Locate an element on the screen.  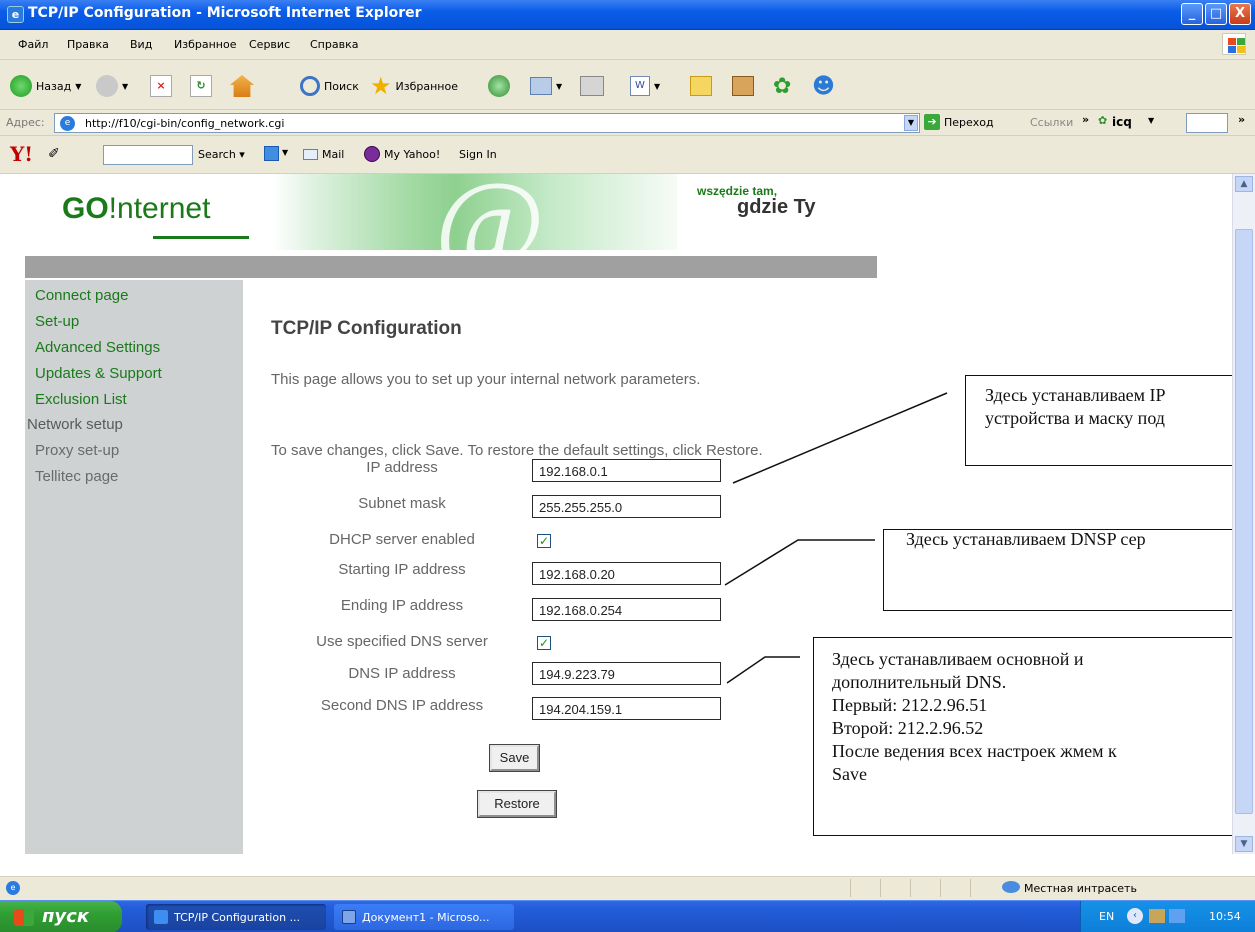
yahoo-bookmark-icon is located at coordinates (271, 153).